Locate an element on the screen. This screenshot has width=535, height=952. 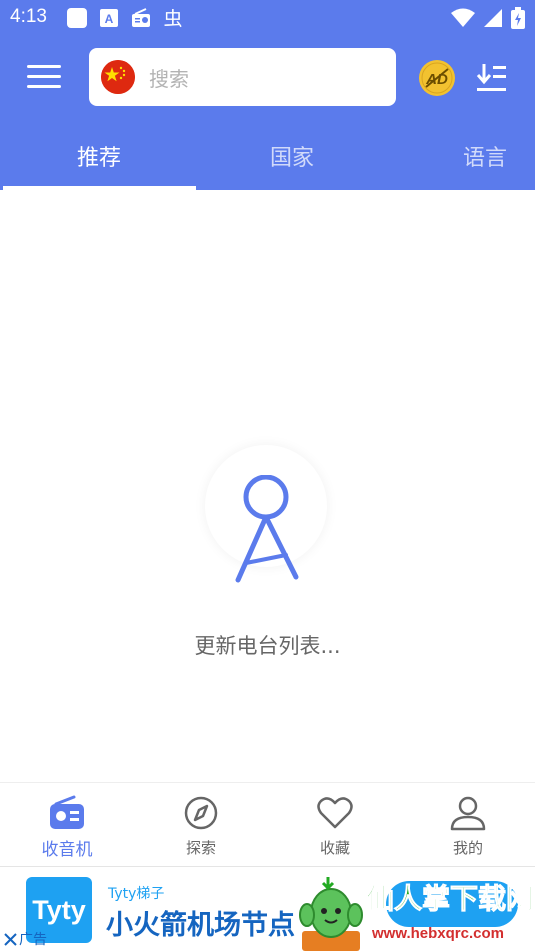
battery-icon is located at coordinates (518, 18).